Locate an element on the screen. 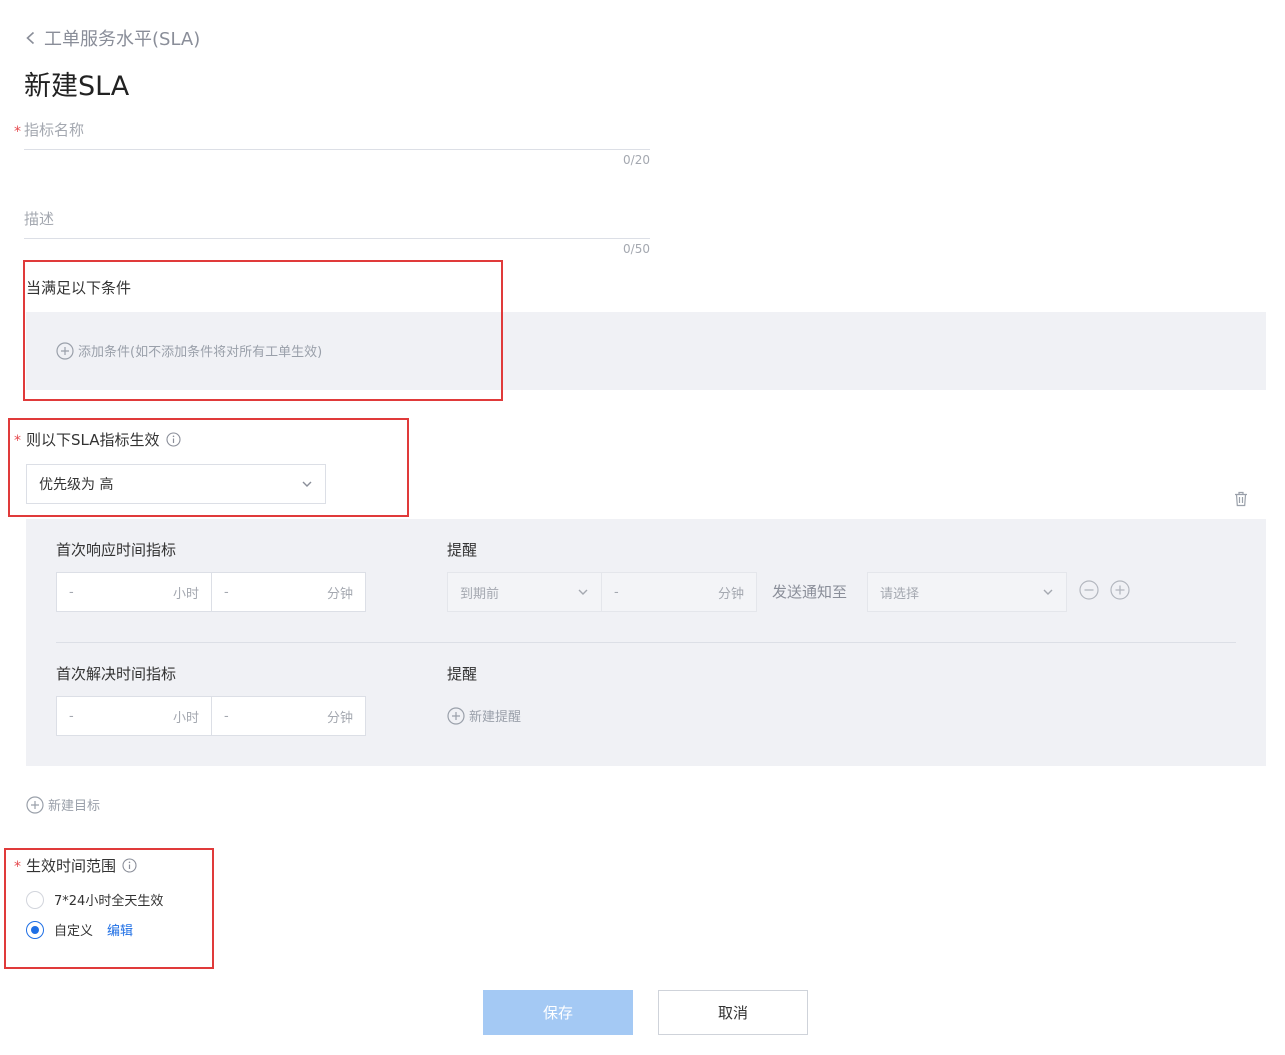 This screenshot has height=1055, width=1285. first-response-minutes-input: - 分钟 is located at coordinates (288, 592).